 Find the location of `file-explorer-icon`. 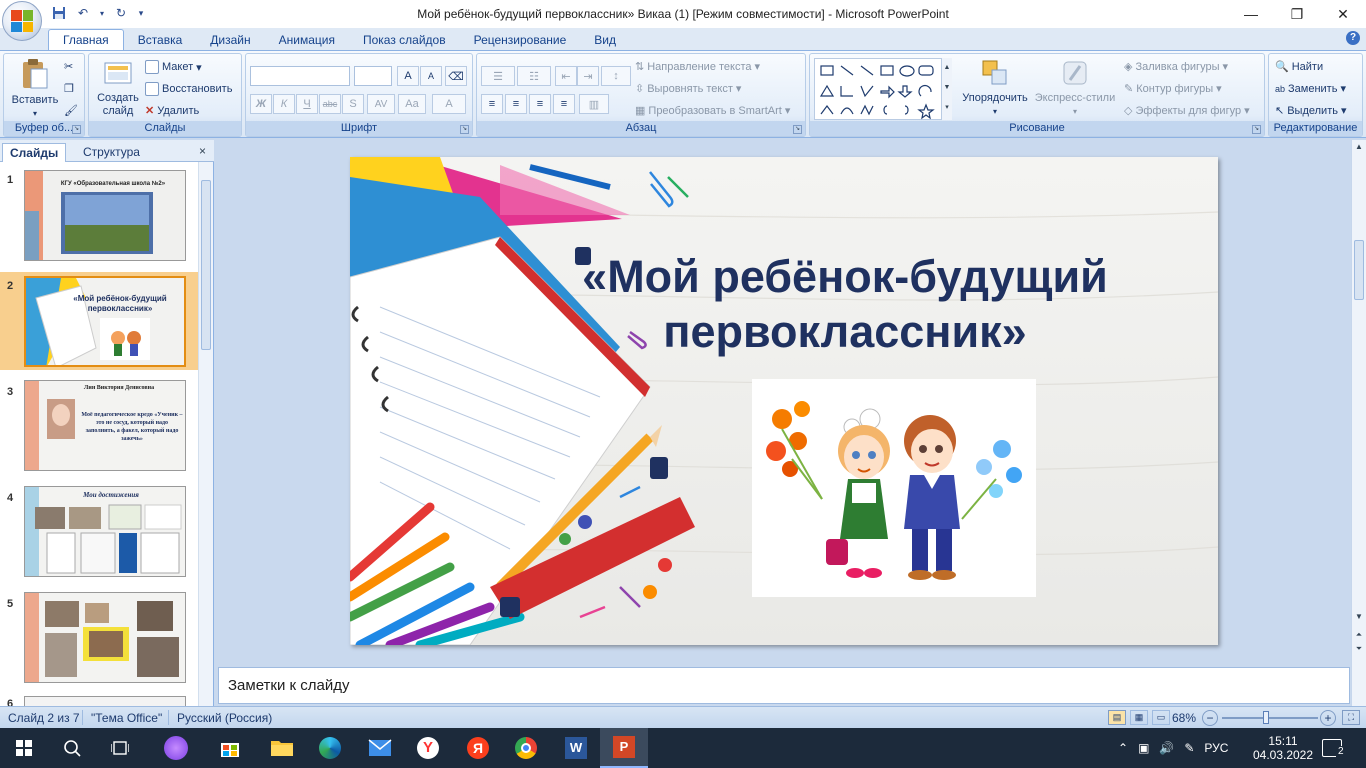

file-explorer-icon is located at coordinates (282, 748).